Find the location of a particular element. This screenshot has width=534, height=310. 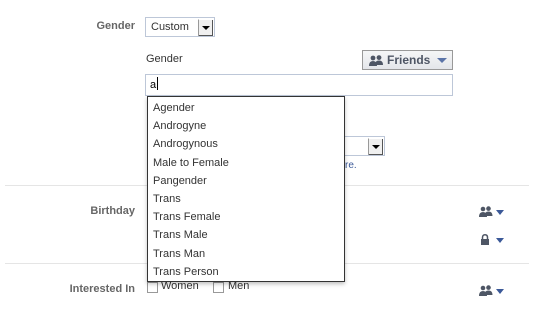

suggestion-item: Androgynous is located at coordinates (246, 144).